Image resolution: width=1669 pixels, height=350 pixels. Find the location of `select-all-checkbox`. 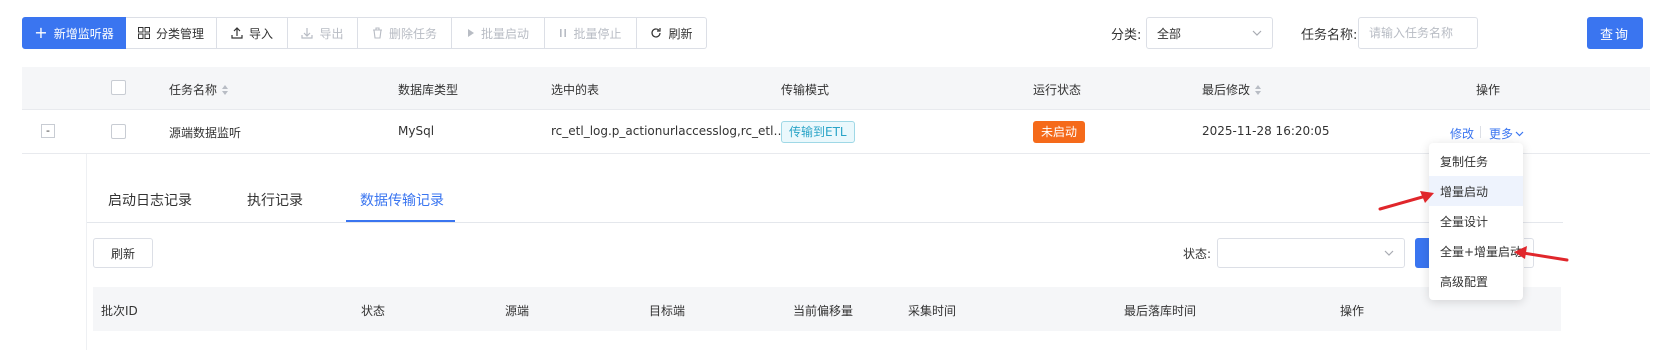

select-all-checkbox is located at coordinates (118, 87).